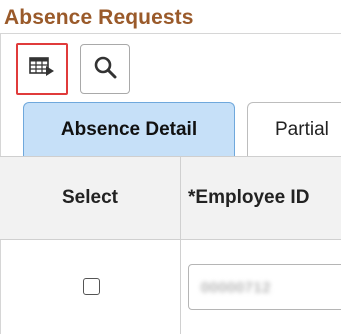 The height and width of the screenshot is (334, 341). Describe the element at coordinates (236, 287) in the screenshot. I see `employee-id-value: 00000712` at that location.